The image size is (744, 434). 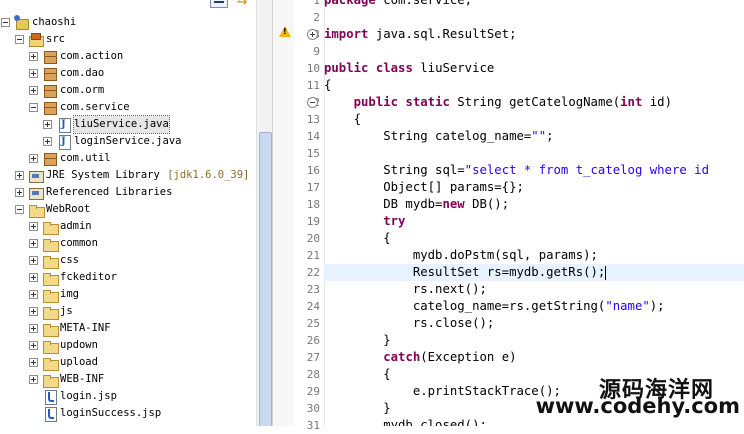 What do you see at coordinates (242, 4) in the screenshot?
I see `link-with-editor-icon: ⇆` at bounding box center [242, 4].